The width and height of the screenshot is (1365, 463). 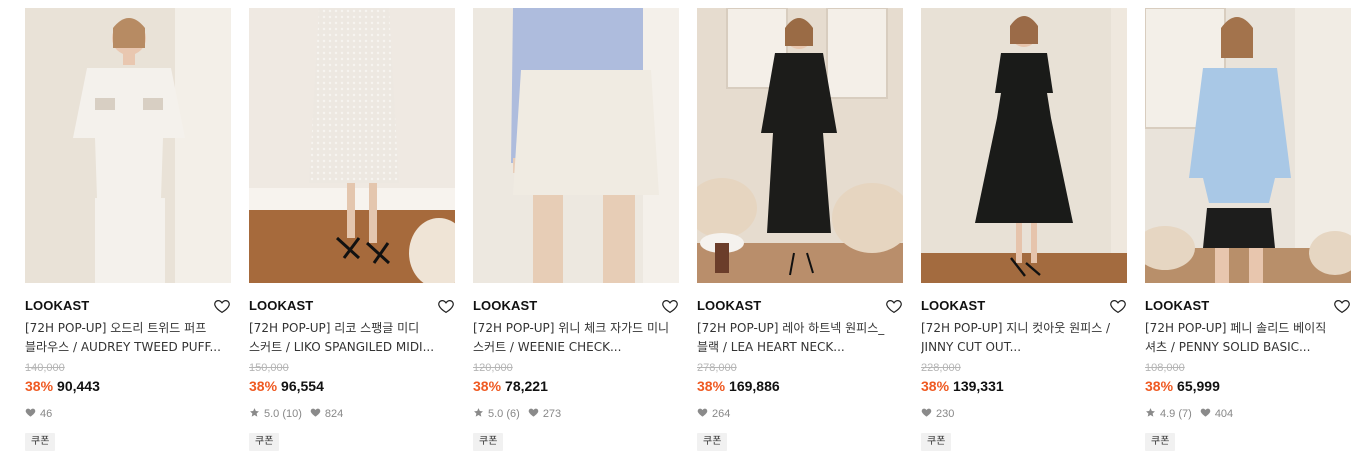 What do you see at coordinates (526, 386) in the screenshot?
I see `sale-price: 78,221` at bounding box center [526, 386].